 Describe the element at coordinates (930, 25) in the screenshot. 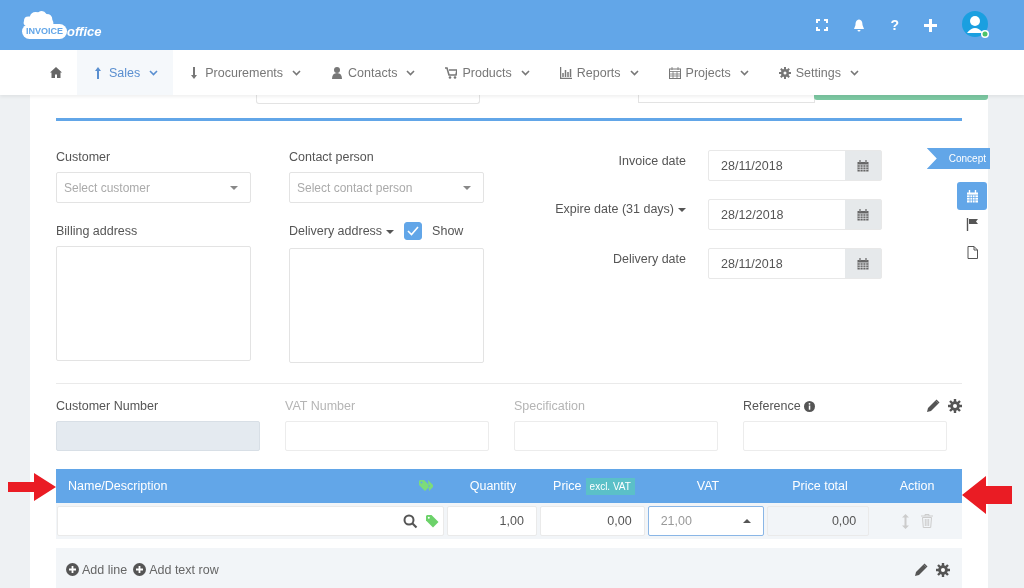

I see `plus-icon` at that location.